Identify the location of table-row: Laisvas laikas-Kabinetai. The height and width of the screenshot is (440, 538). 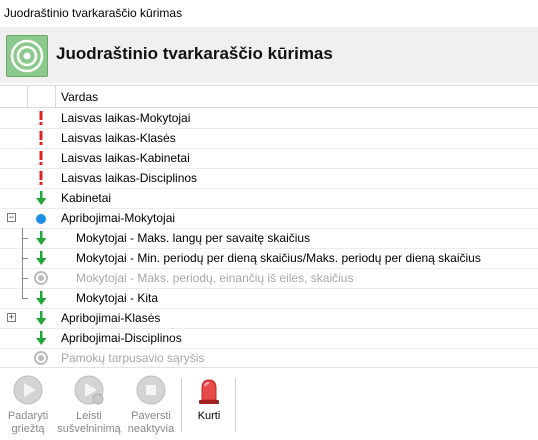
(269, 158).